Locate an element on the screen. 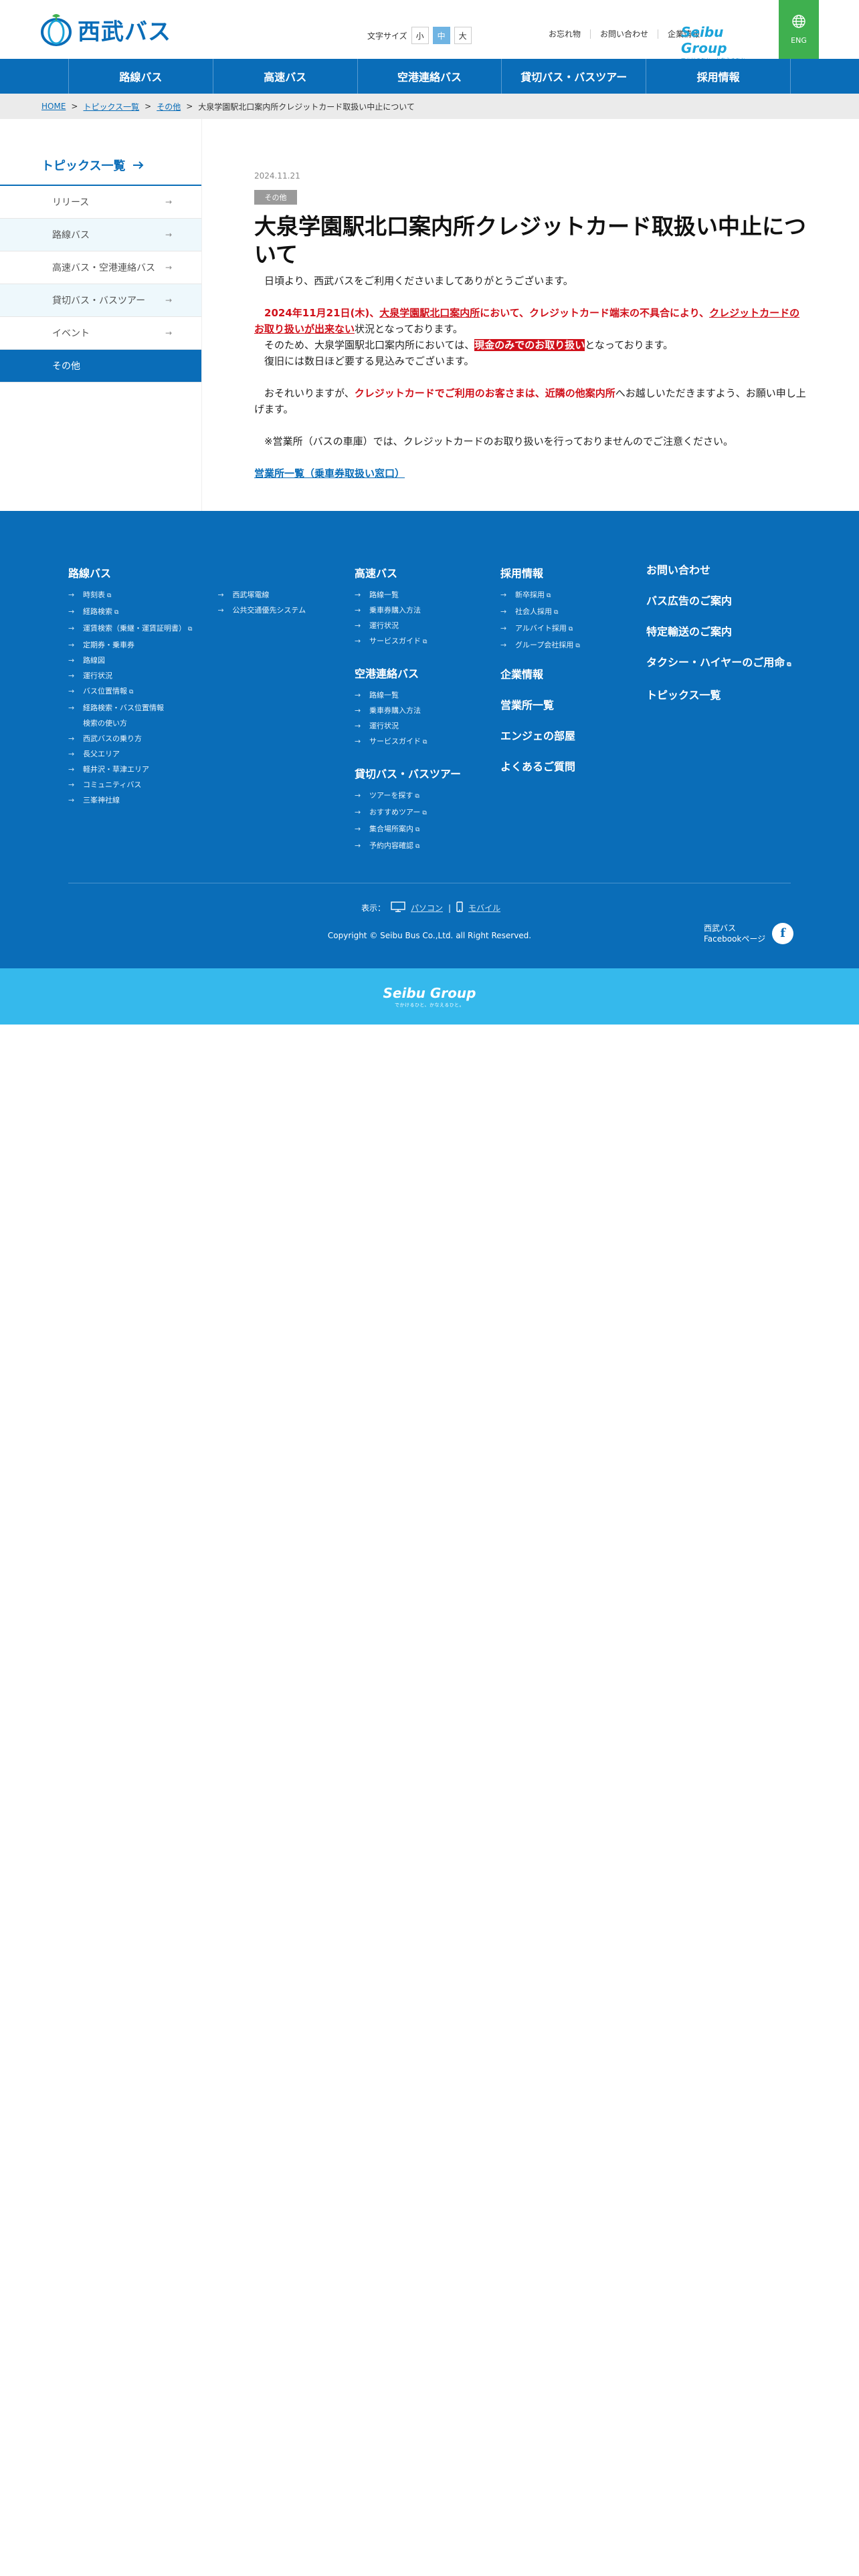 The image size is (859, 2576). arrow-right-icon is located at coordinates (138, 166).